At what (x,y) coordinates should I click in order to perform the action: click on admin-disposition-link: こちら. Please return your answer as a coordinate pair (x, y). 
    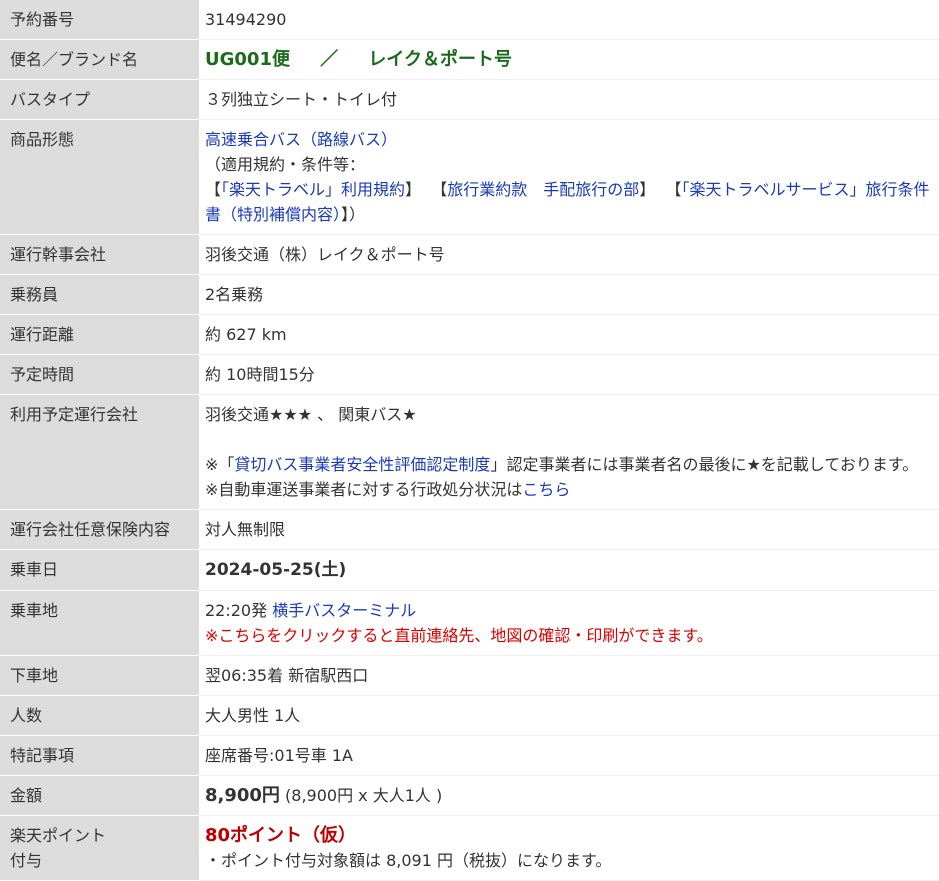
    Looking at the image, I should click on (546, 489).